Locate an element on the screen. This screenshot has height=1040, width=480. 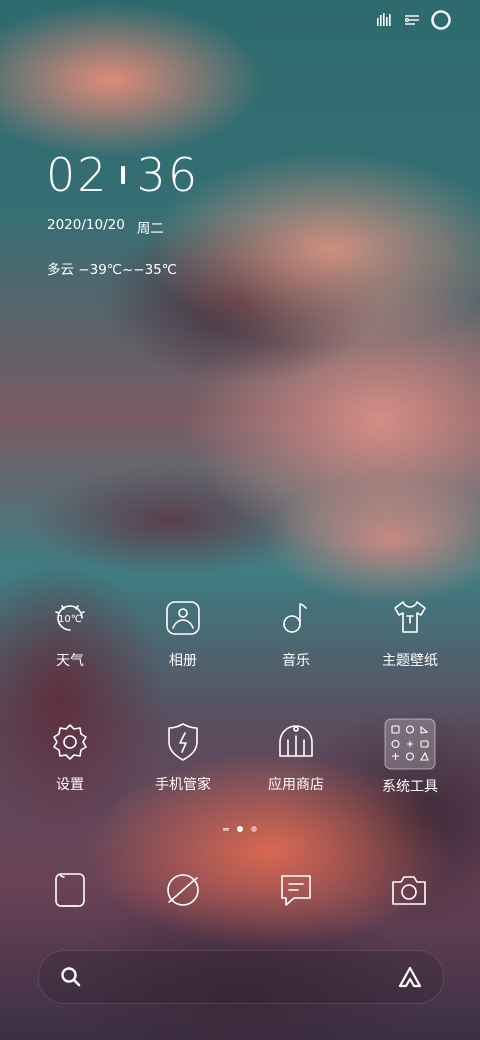
app-label: 系统工具 is located at coordinates (410, 787).